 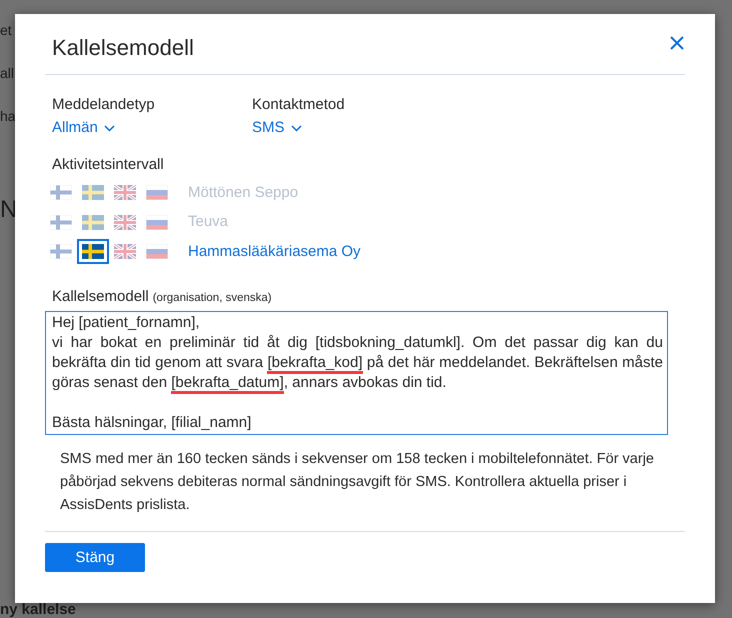 What do you see at coordinates (38, 610) in the screenshot?
I see `background-text: ny kallelse` at bounding box center [38, 610].